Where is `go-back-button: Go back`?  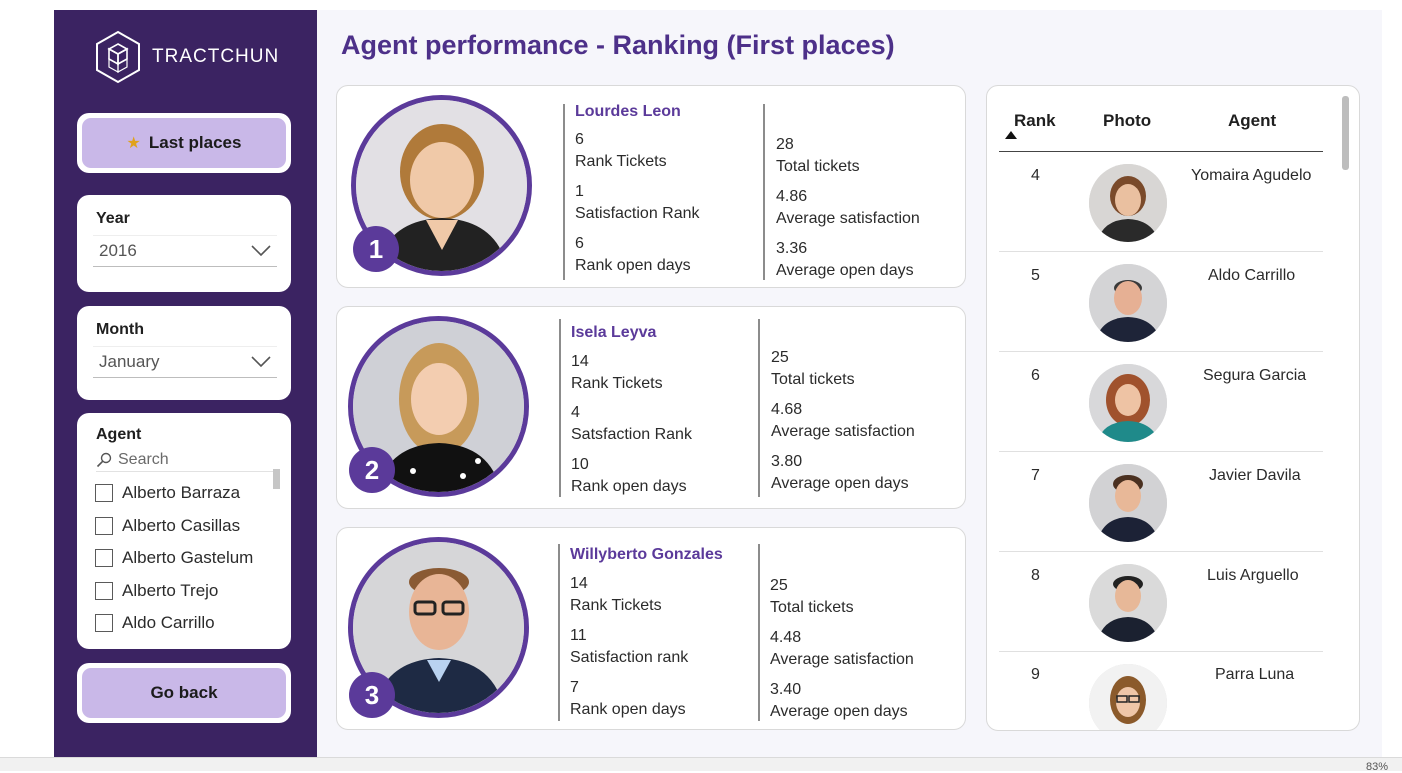
go-back-button: Go back is located at coordinates (184, 693).